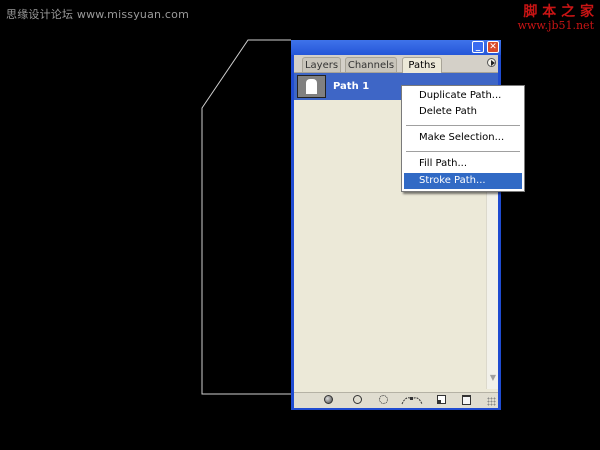 This screenshot has width=600, height=450. What do you see at coordinates (493, 47) in the screenshot?
I see `close-button: ✕` at bounding box center [493, 47].